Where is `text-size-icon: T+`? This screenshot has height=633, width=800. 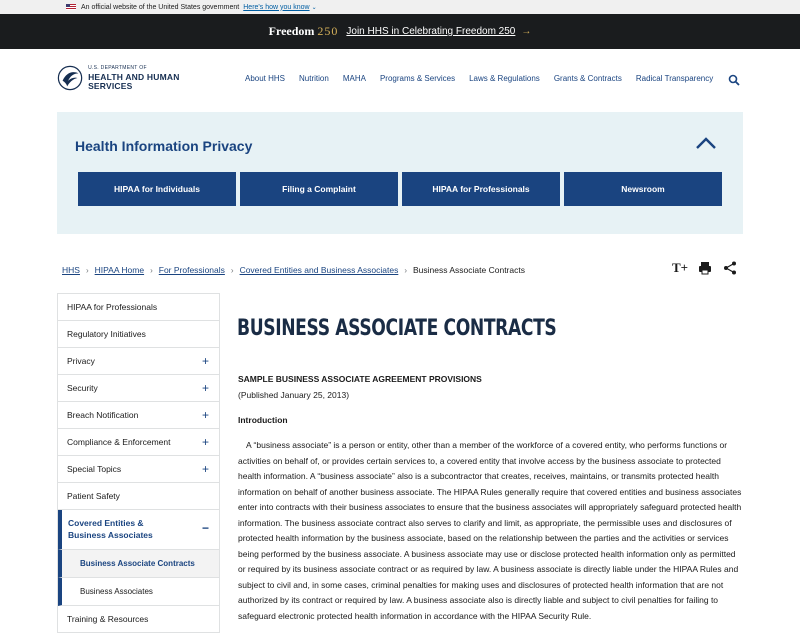 text-size-icon: T+ is located at coordinates (680, 268).